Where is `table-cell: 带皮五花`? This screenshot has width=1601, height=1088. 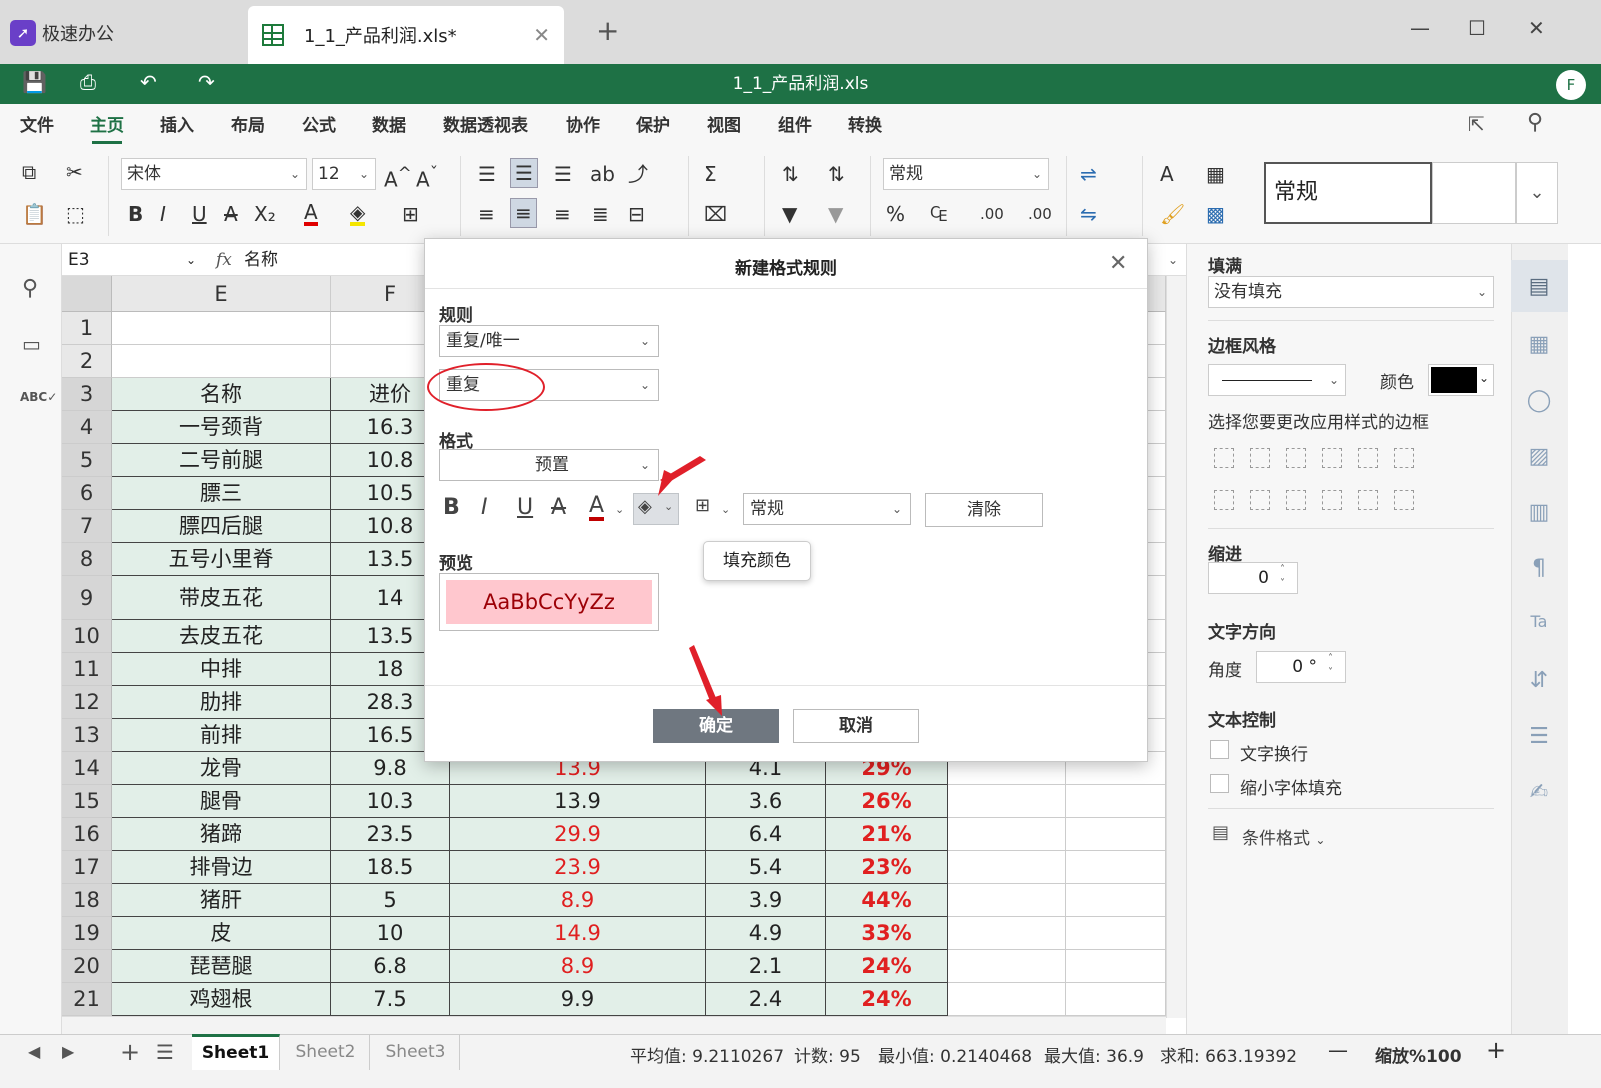
table-cell: 带皮五花 is located at coordinates (221, 598).